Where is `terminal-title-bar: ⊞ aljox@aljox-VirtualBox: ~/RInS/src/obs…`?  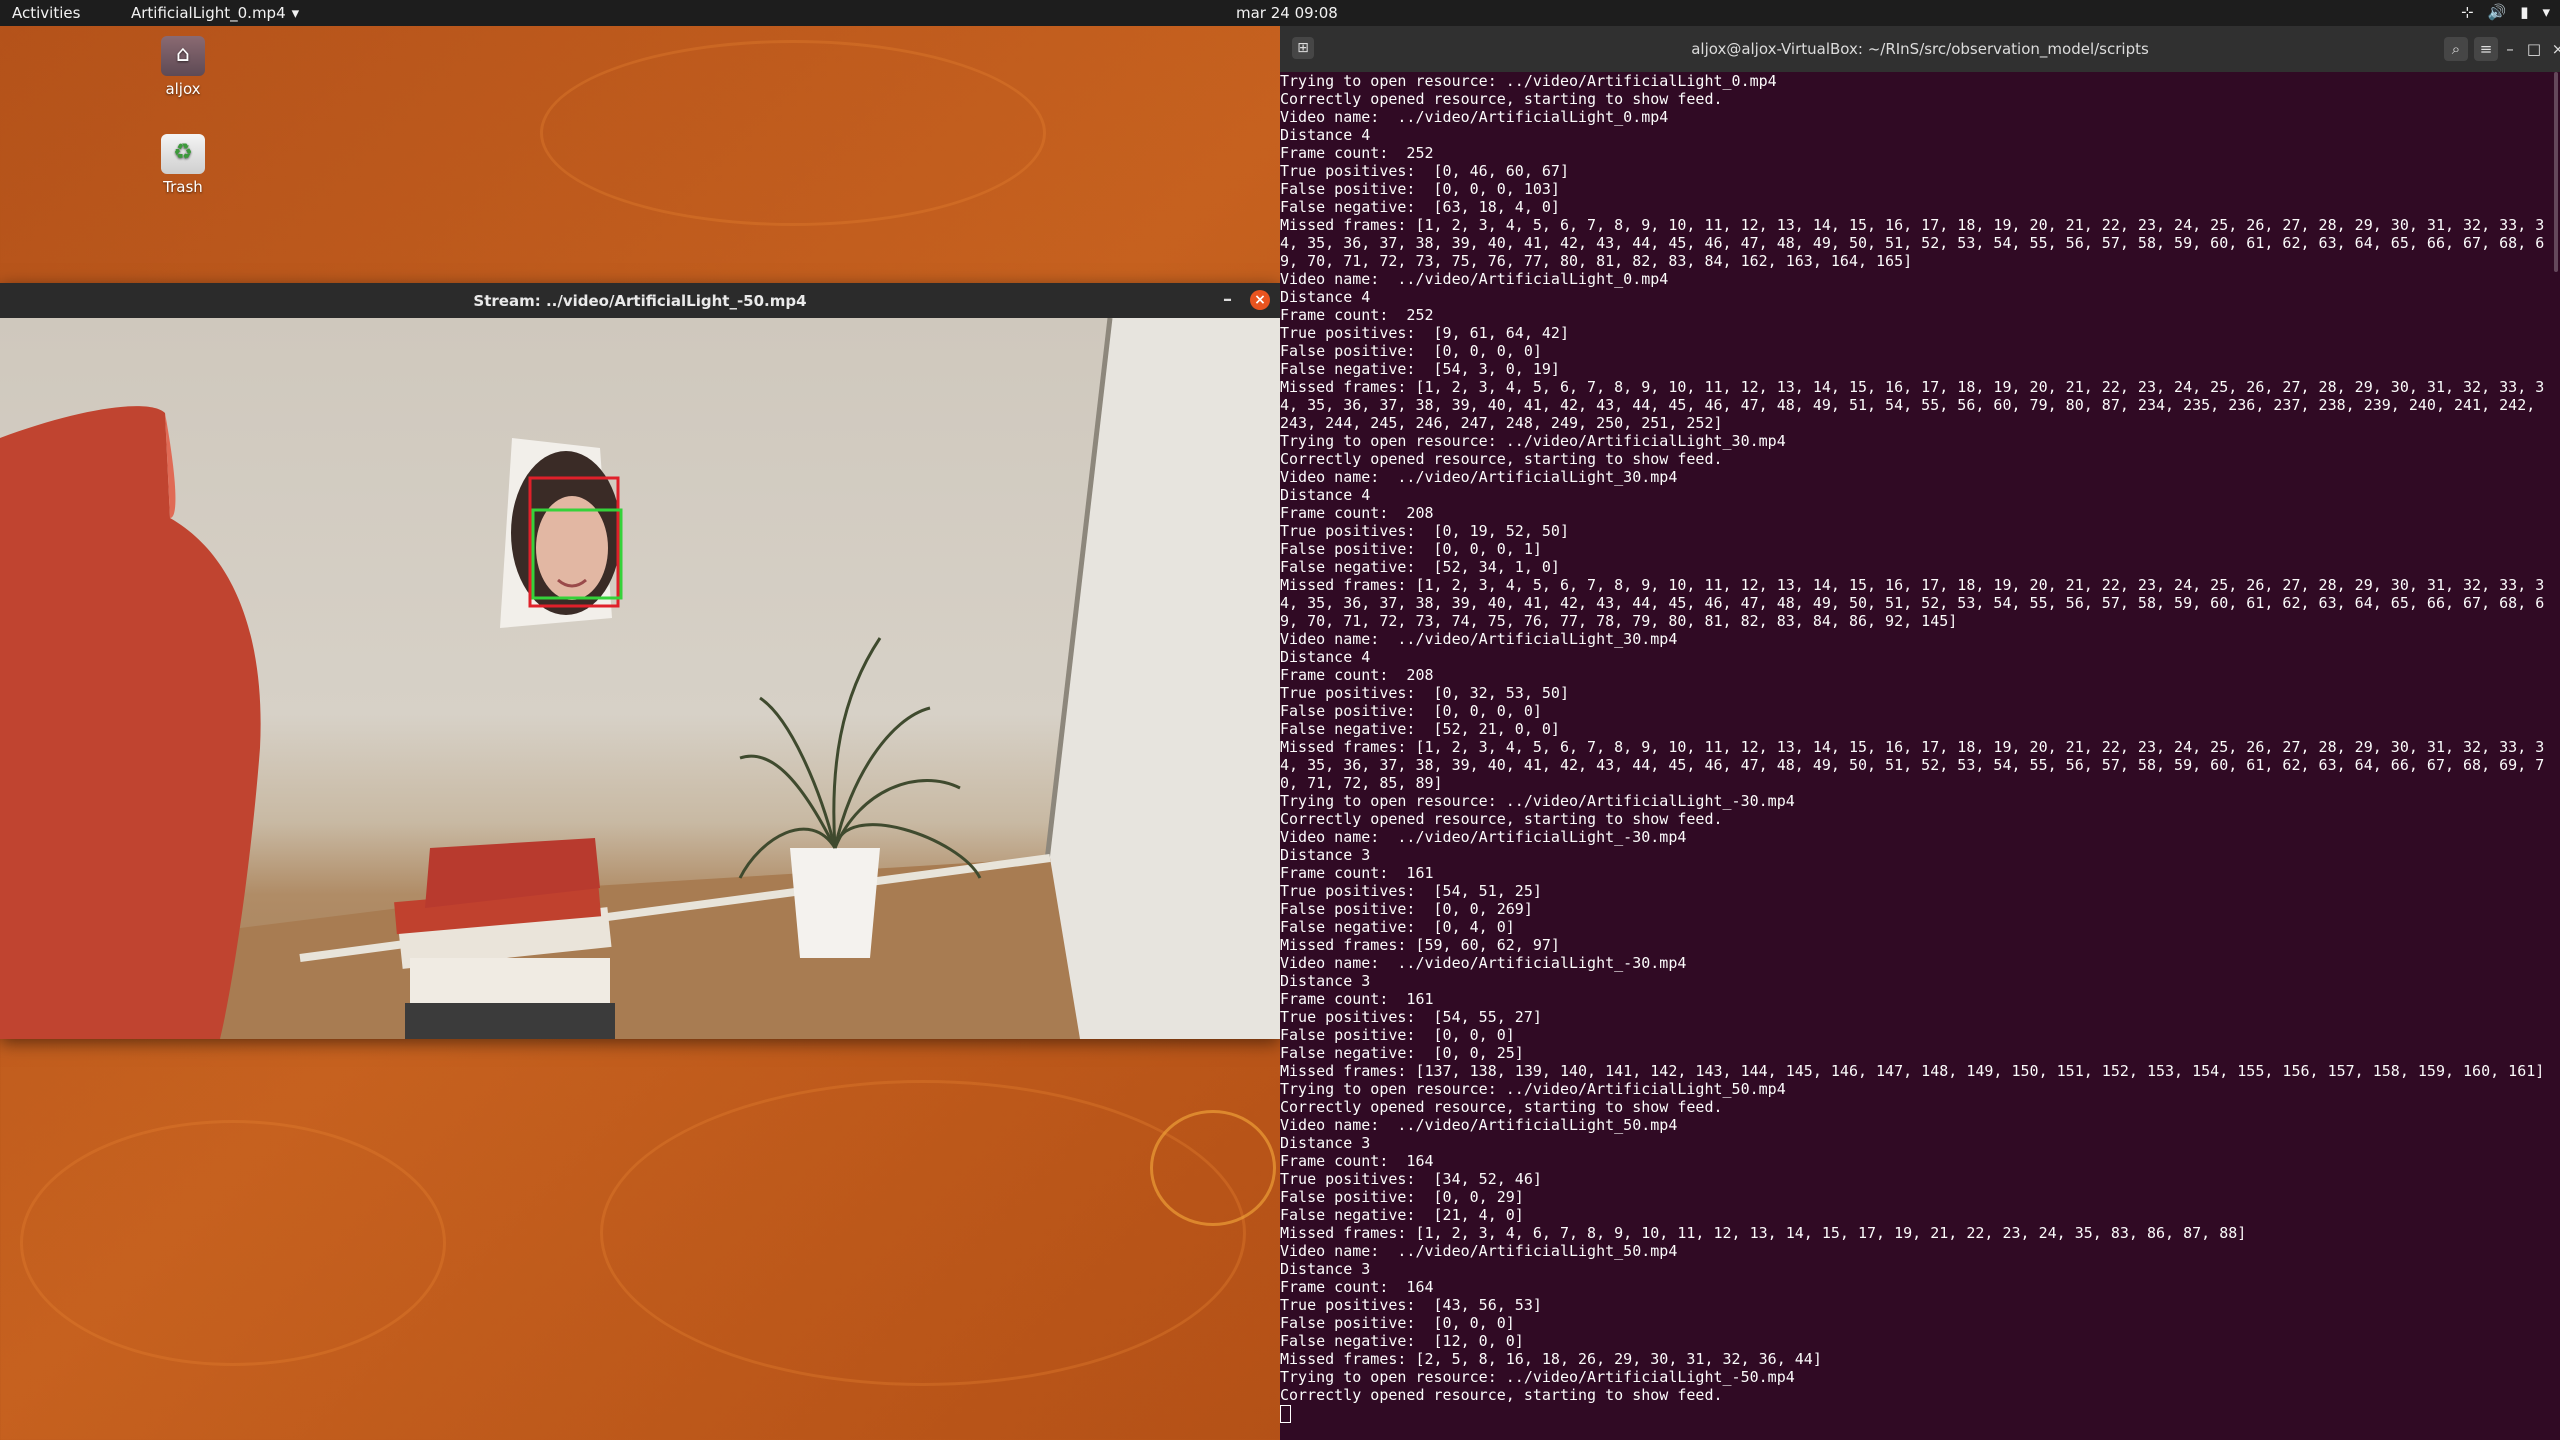
terminal-title-bar: ⊞ aljox@aljox-VirtualBox: ~/RInS/src/obs… is located at coordinates (1920, 49).